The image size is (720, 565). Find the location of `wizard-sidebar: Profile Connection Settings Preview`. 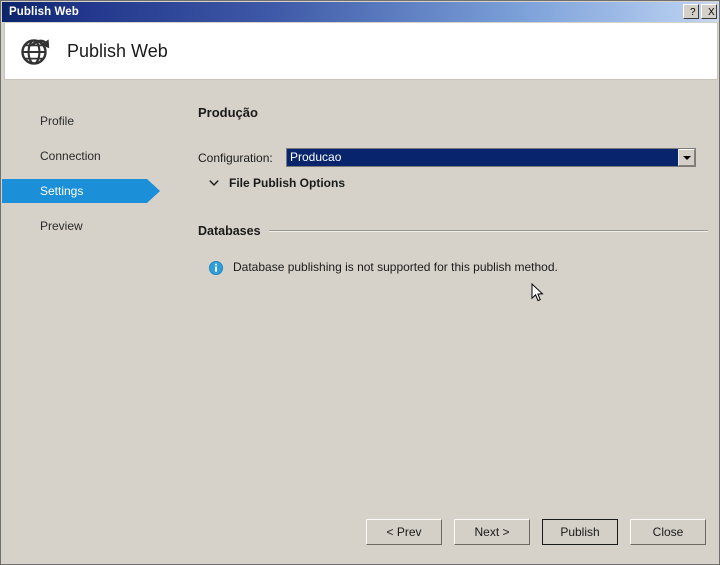

wizard-sidebar: Profile Connection Settings Preview is located at coordinates (91, 179).